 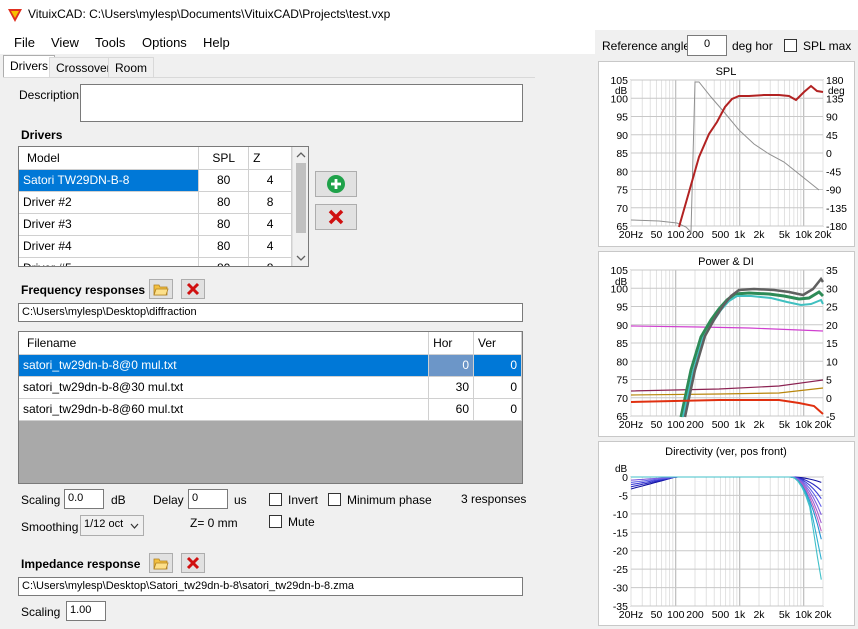 I want to click on y2-tick-label: -45, so click(x=833, y=172).